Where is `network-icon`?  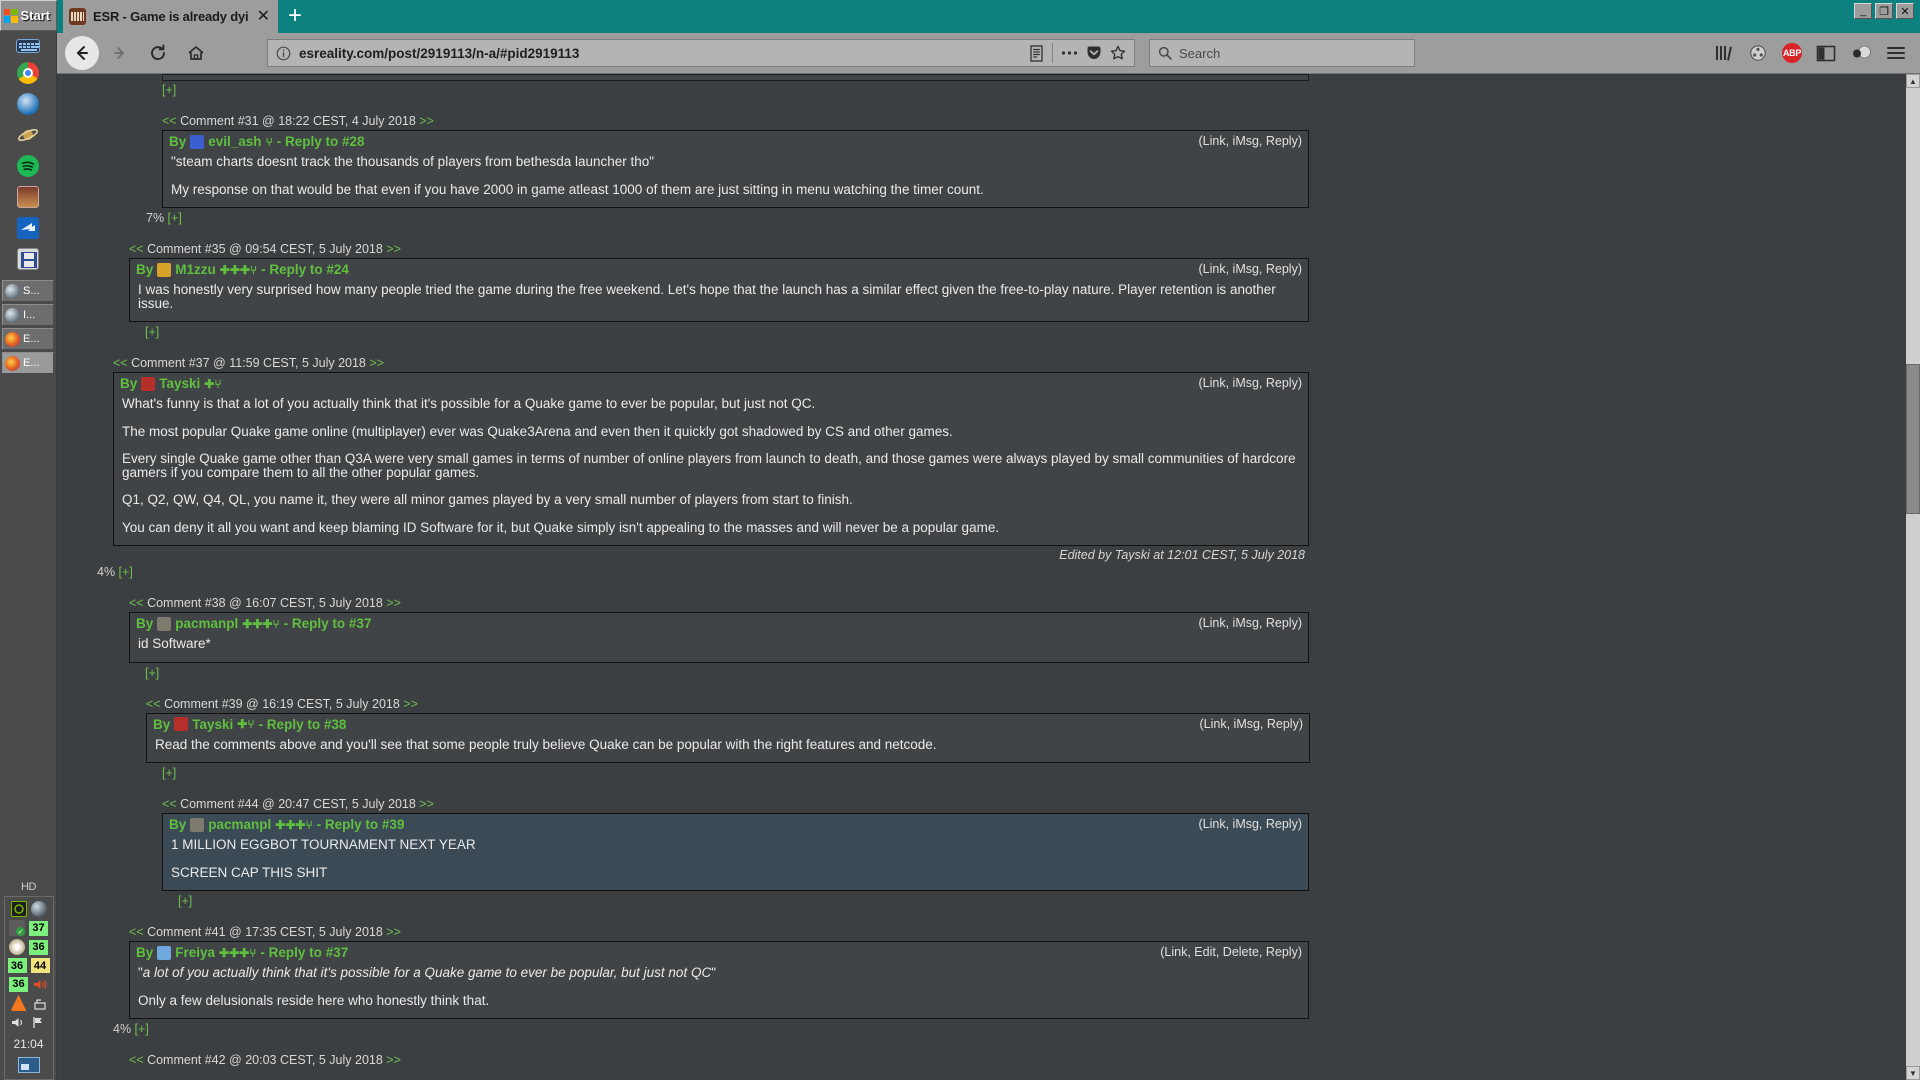 network-icon is located at coordinates (39, 1003).